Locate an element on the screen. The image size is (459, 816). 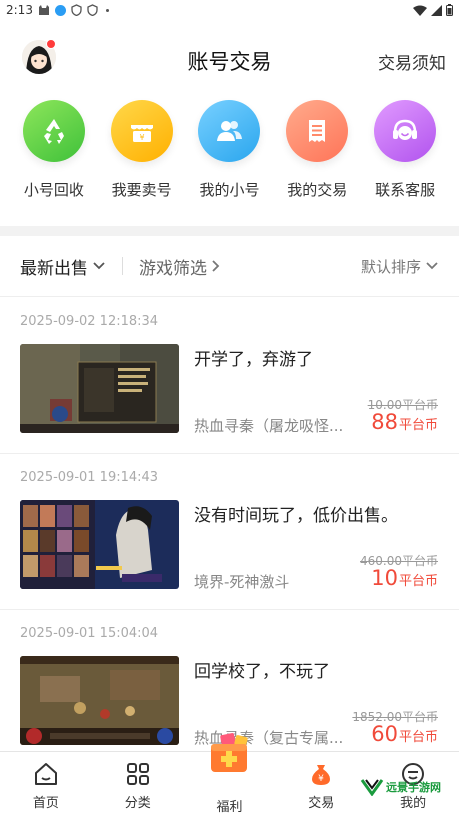
download-notification-icon is located at coordinates (60, 10).